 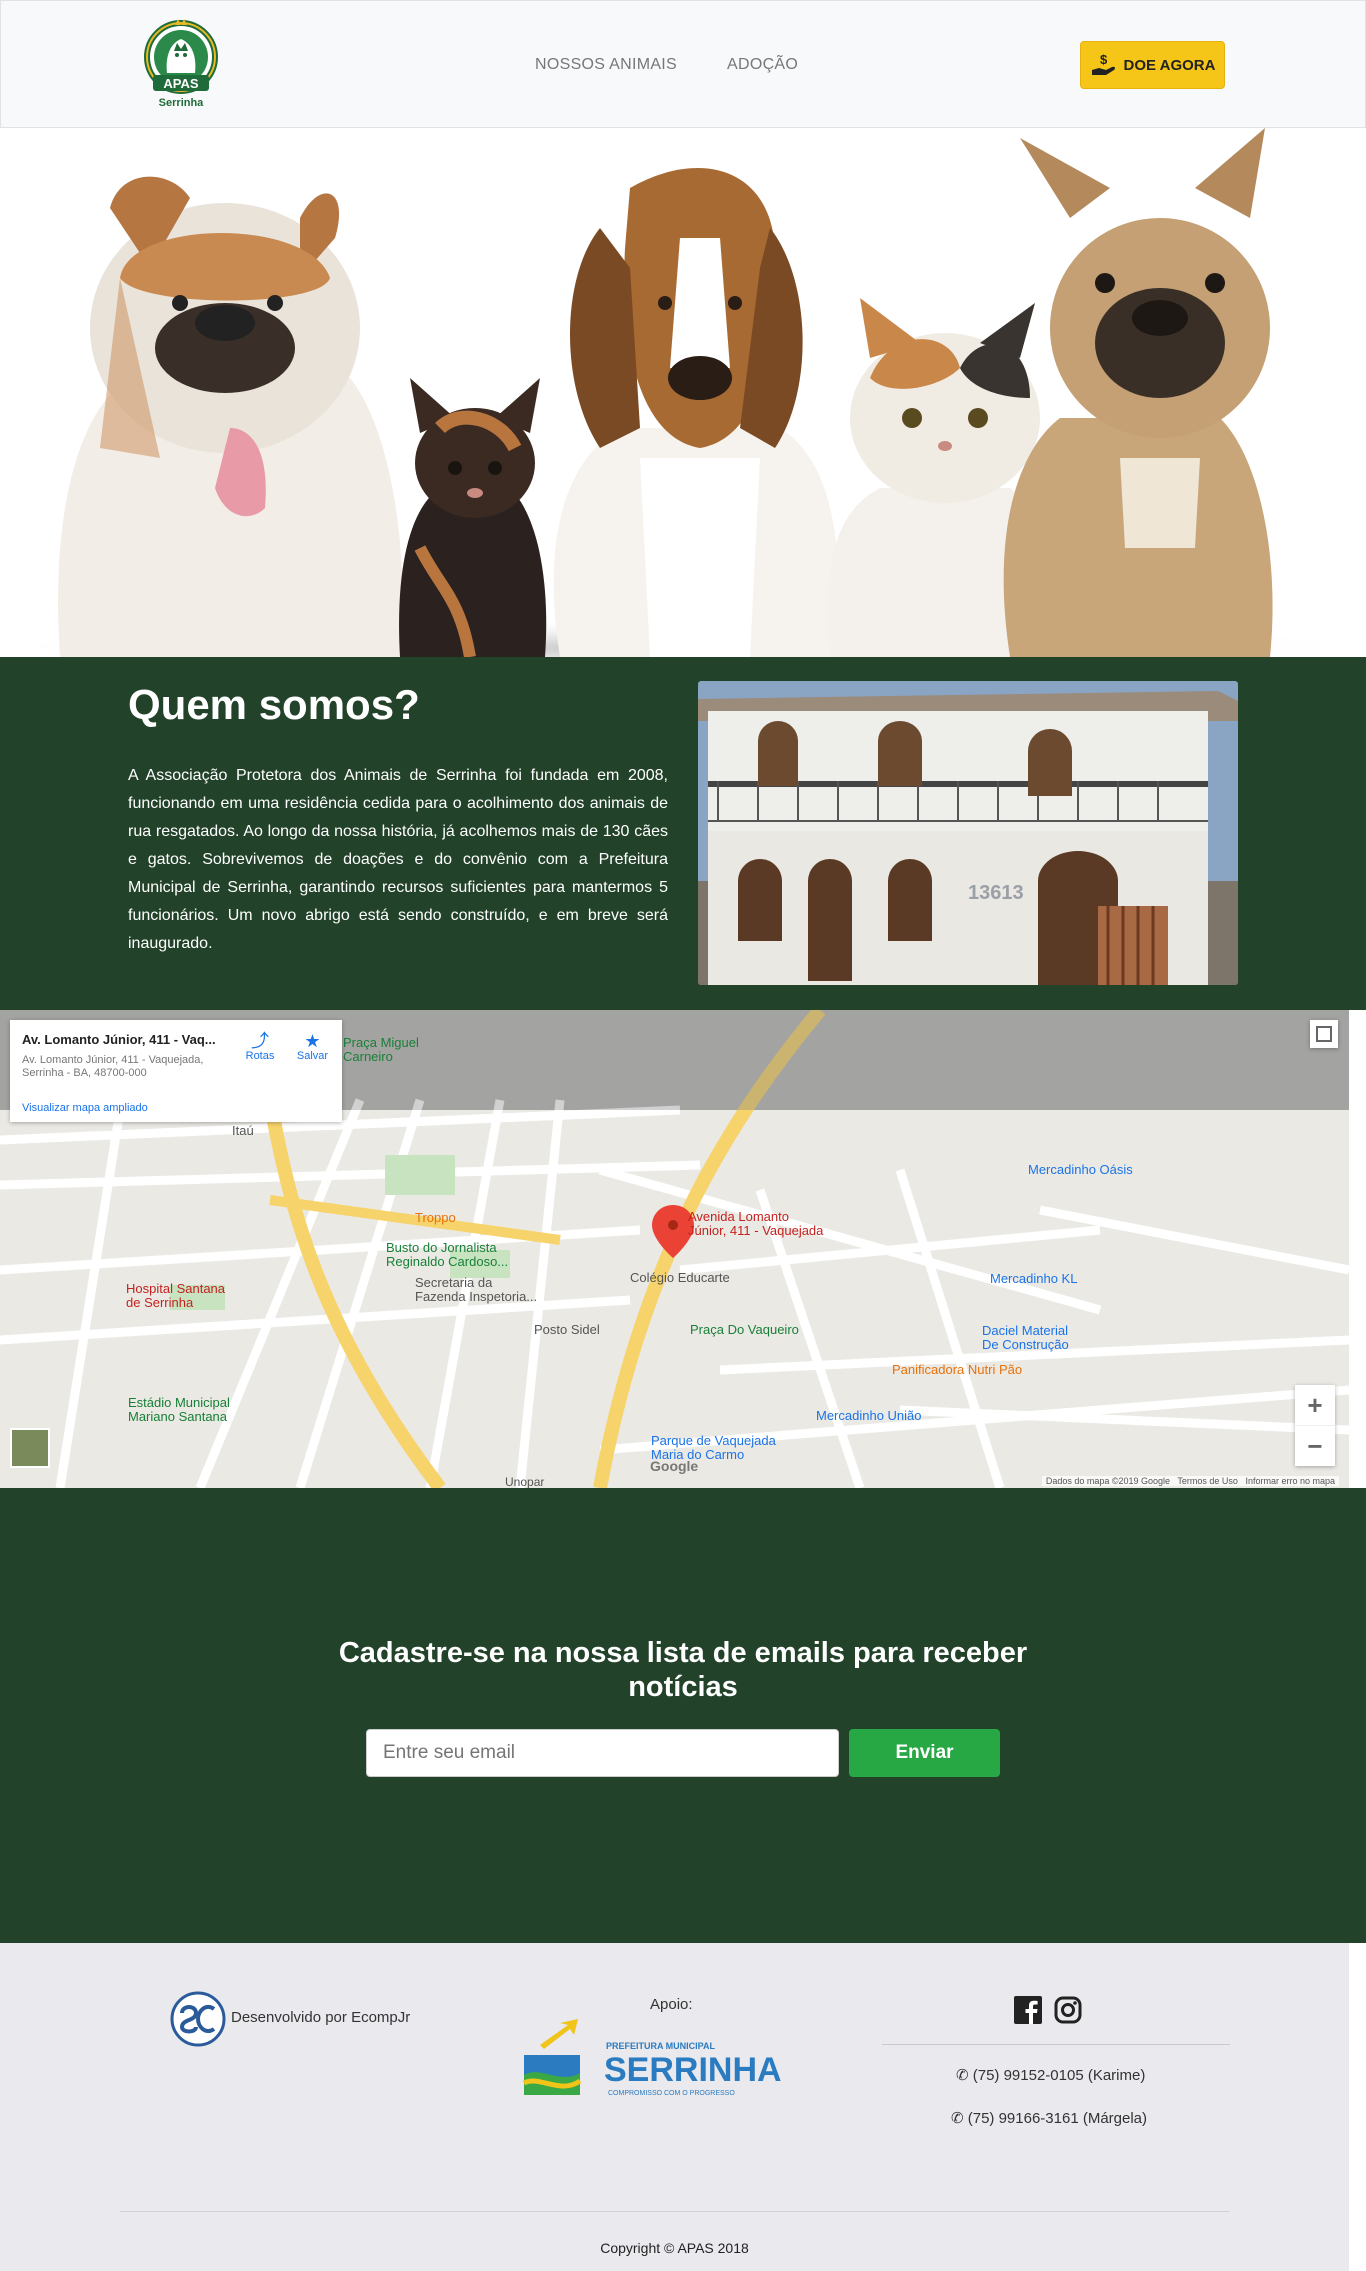 What do you see at coordinates (321, 2017) in the screenshot?
I see `developer-credit: Desenvolvido por EcompJr` at bounding box center [321, 2017].